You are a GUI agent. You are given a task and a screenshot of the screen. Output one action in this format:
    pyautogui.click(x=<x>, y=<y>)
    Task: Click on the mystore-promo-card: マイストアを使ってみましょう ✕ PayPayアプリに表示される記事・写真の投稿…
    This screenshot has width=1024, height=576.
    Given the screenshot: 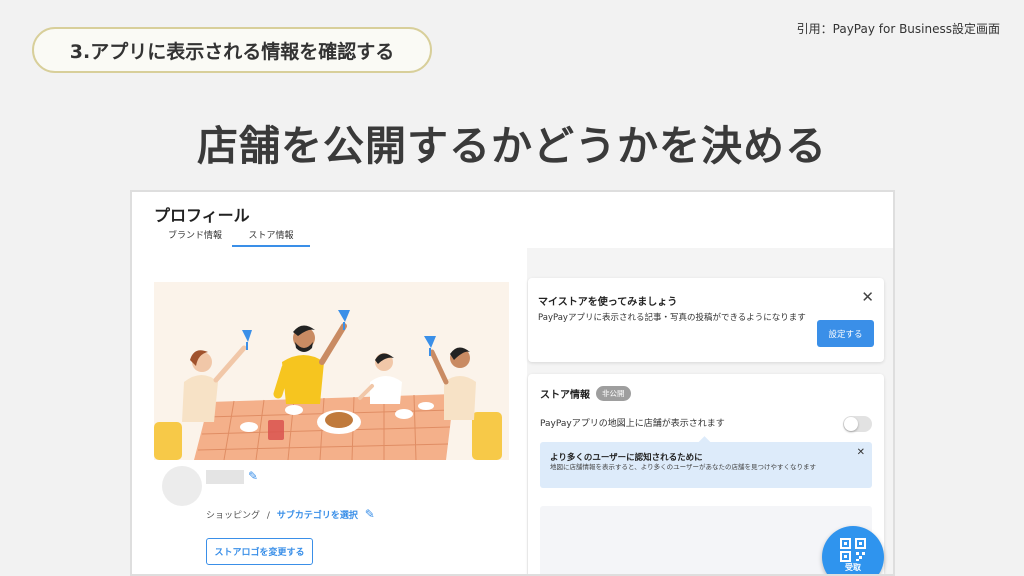 What is the action you would take?
    pyautogui.click(x=706, y=320)
    